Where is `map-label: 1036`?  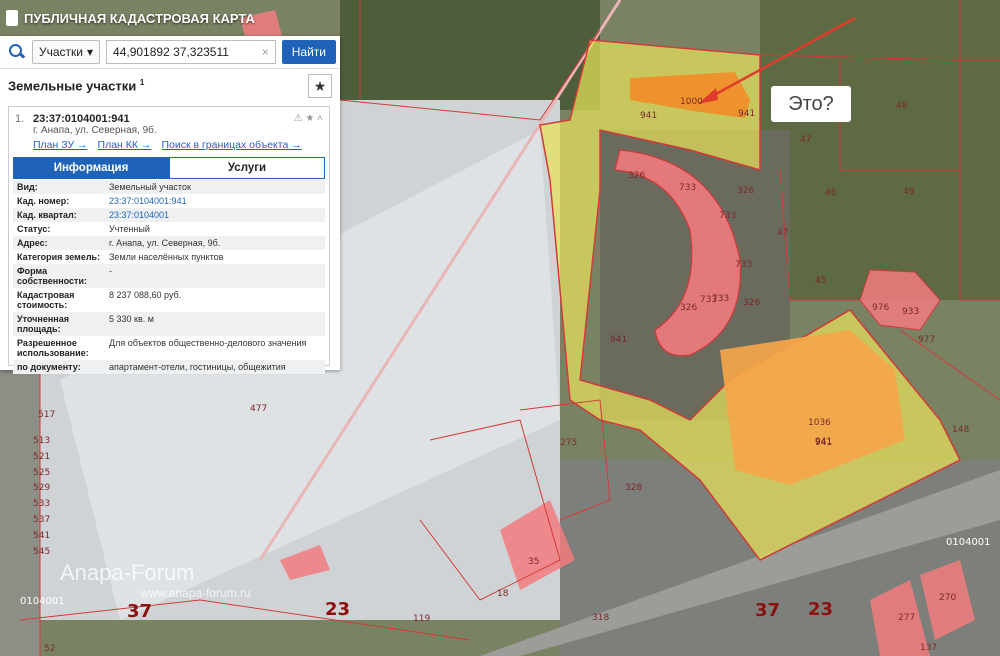 map-label: 1036 is located at coordinates (819, 423).